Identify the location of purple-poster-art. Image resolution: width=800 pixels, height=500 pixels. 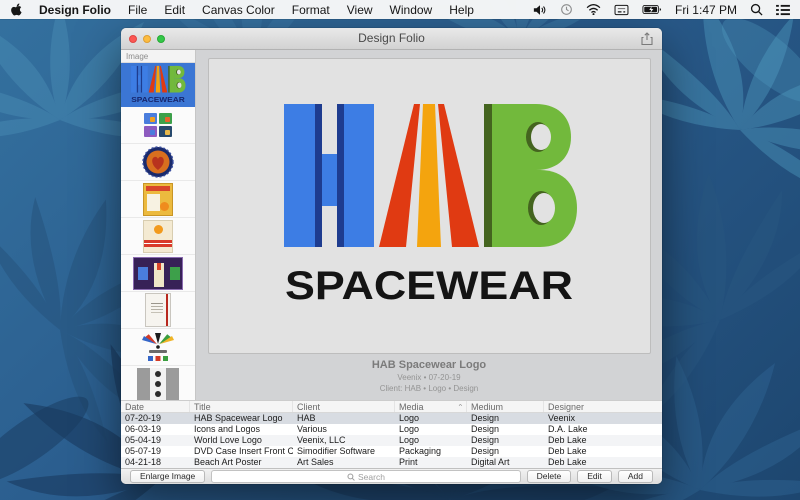
(158, 273).